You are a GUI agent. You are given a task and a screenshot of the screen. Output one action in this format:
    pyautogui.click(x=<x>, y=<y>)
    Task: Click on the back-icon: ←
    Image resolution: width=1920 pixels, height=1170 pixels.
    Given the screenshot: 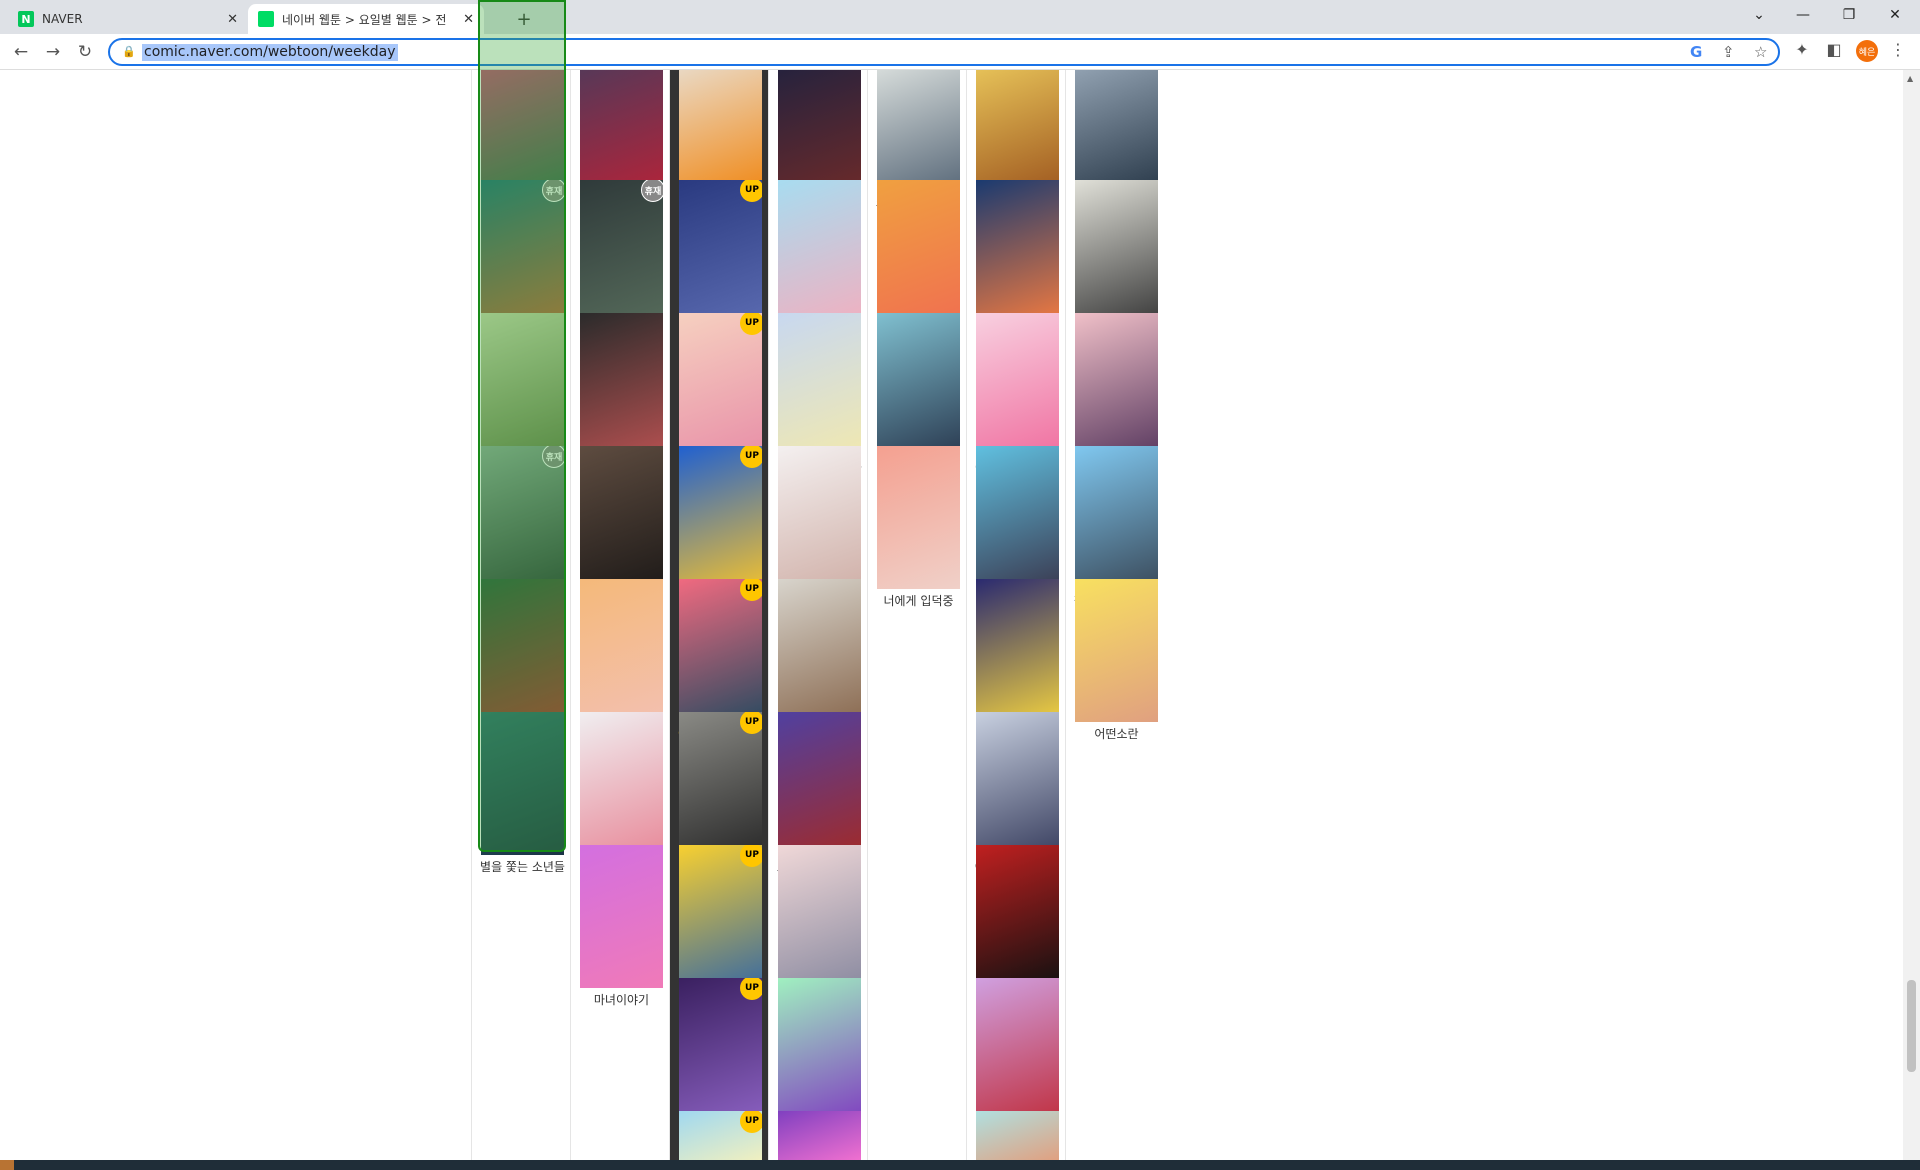 What is the action you would take?
    pyautogui.click(x=21, y=52)
    